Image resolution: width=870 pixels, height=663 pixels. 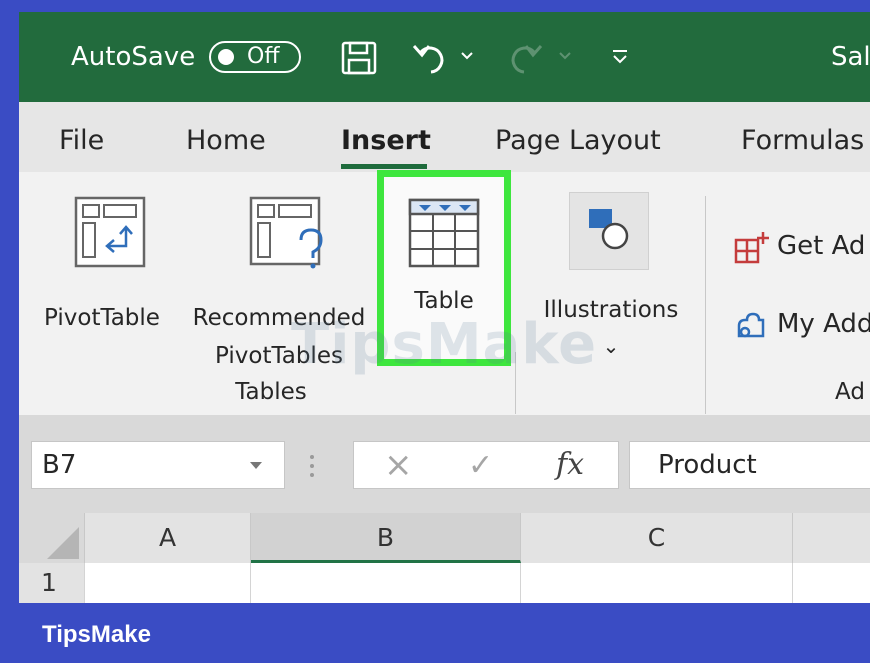 What do you see at coordinates (467, 56) in the screenshot?
I see `undo-dropdown-icon` at bounding box center [467, 56].